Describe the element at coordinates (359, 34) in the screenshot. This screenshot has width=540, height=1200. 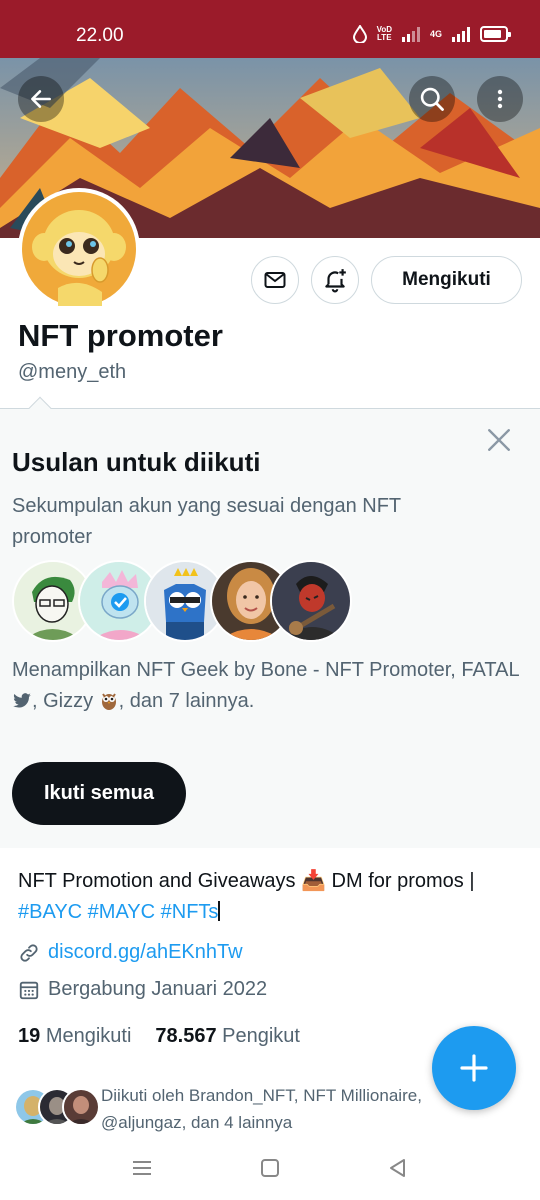
I see `data-saver-icon` at that location.